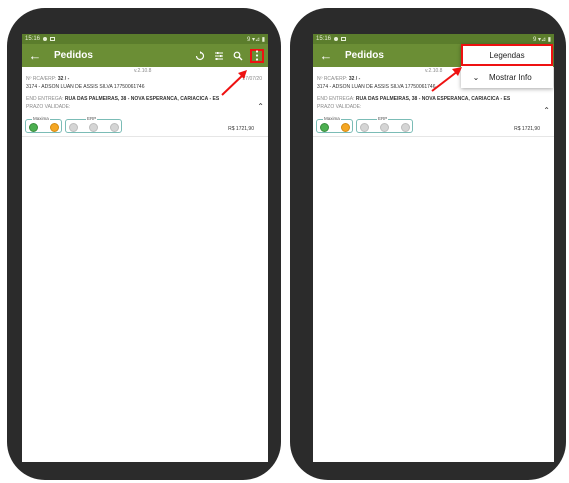  I want to click on overflow-menu: Legendas ⌄ Mostrar Info, so click(507, 66).